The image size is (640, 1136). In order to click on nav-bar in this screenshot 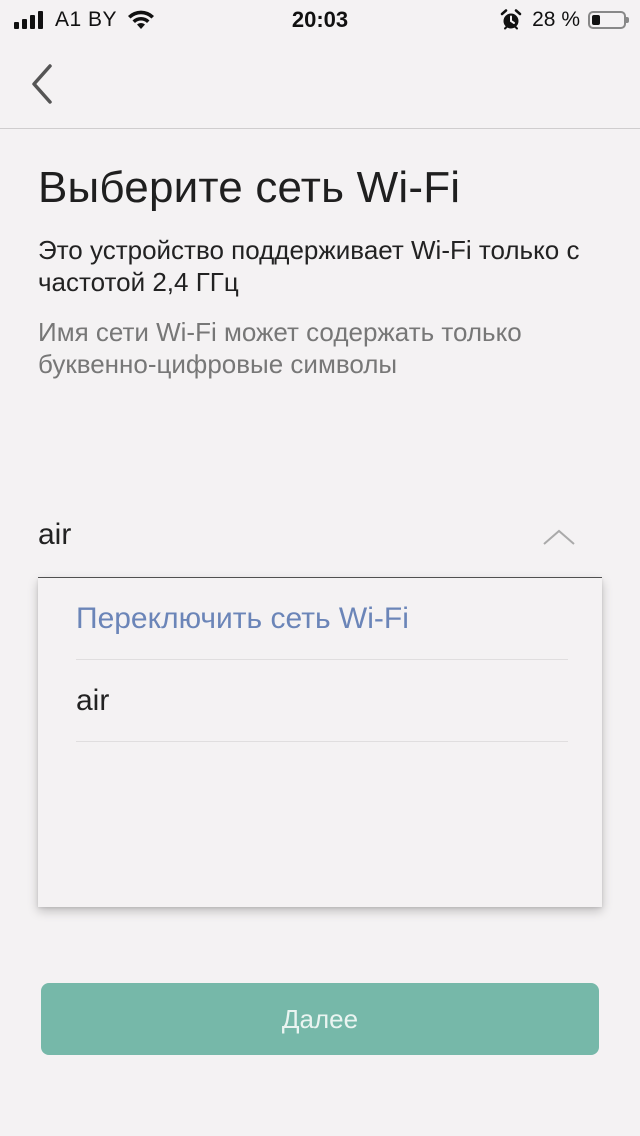, I will do `click(320, 84)`.